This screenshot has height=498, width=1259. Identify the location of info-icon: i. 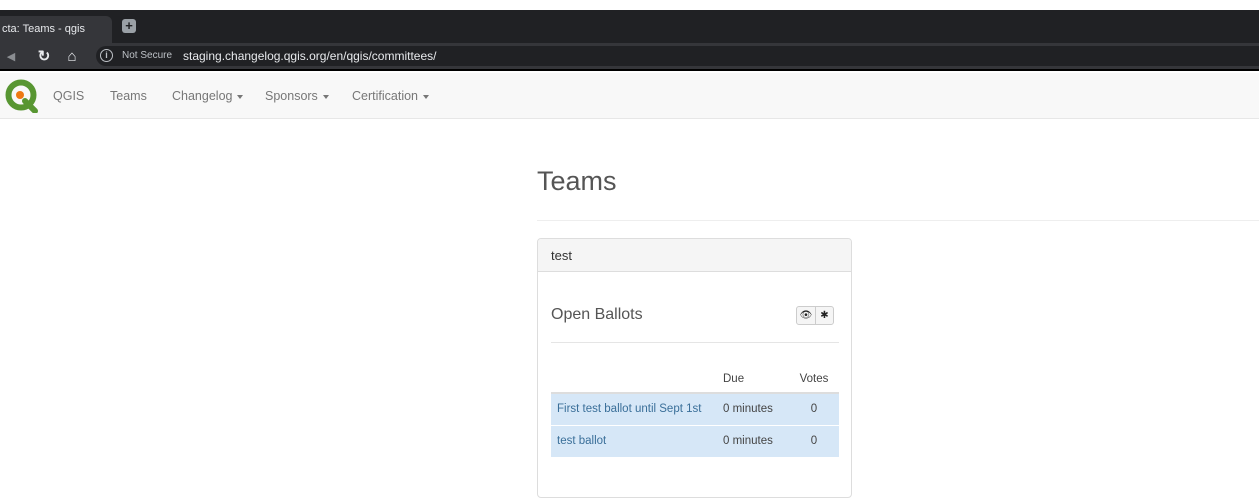
(106, 55).